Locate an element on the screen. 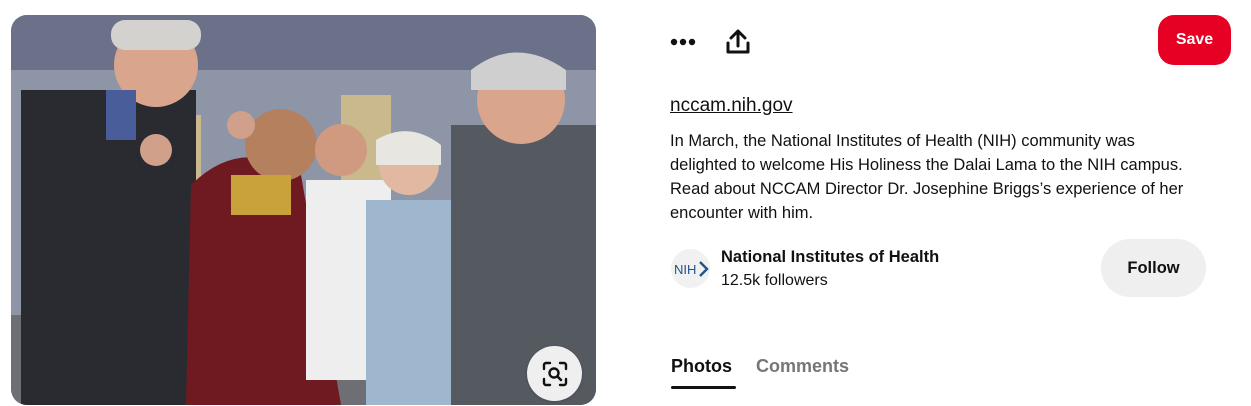  tab-photos: Photos is located at coordinates (701, 366).